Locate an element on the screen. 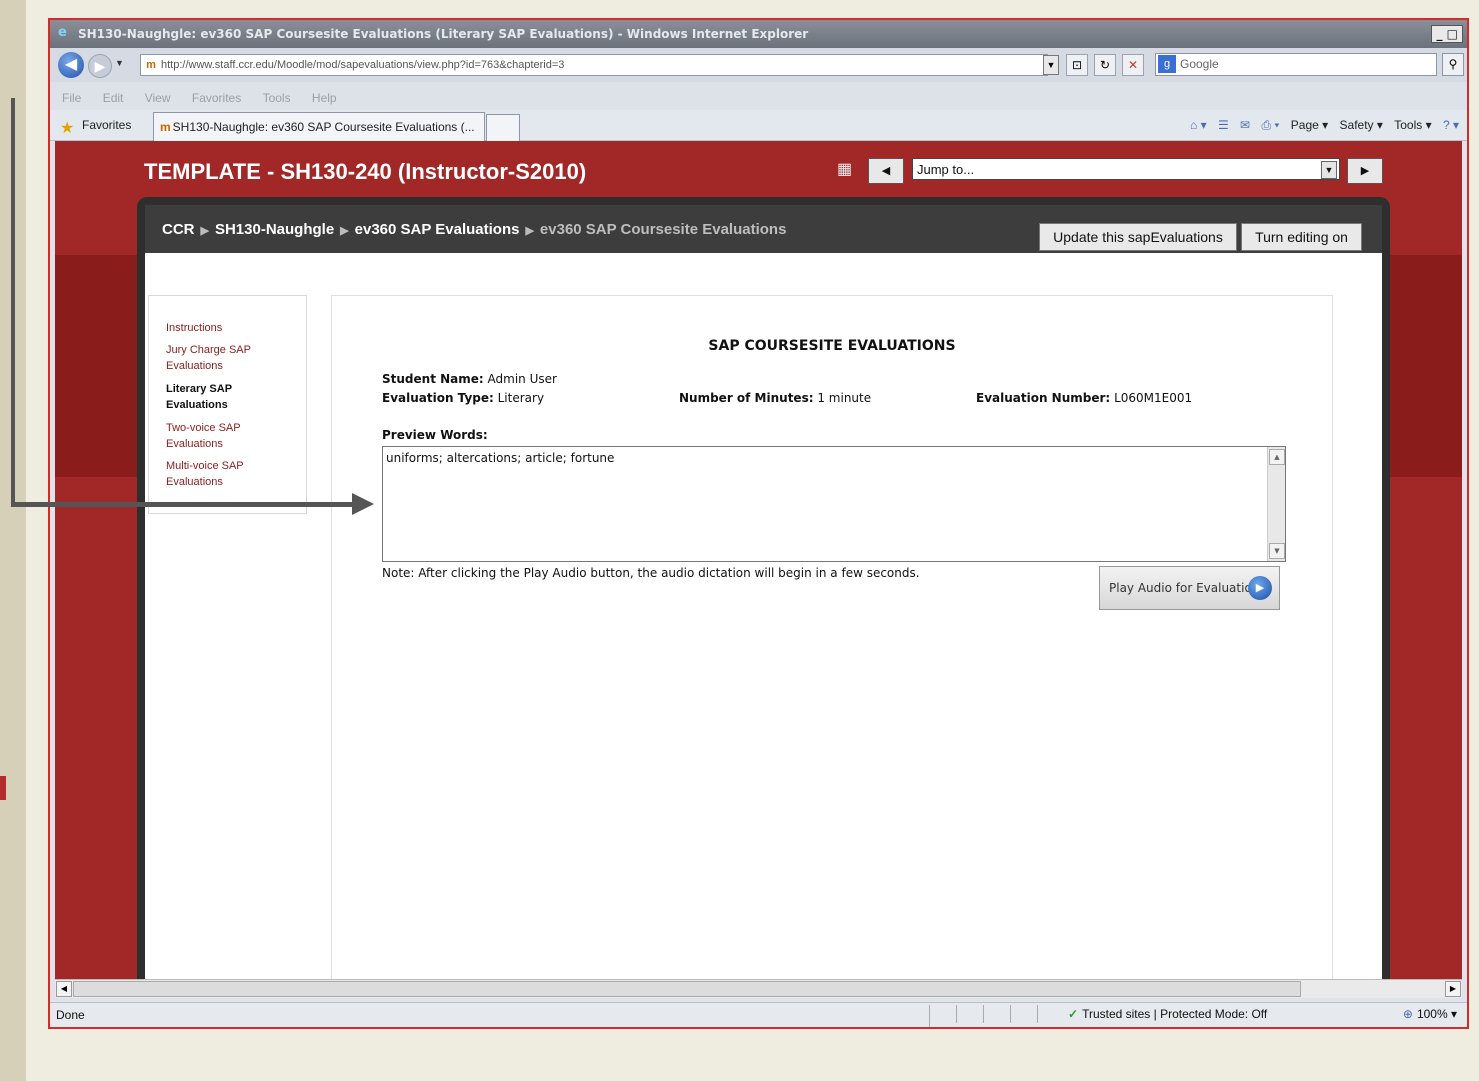 The height and width of the screenshot is (1081, 1479). checkmark-icon: ✓ is located at coordinates (1073, 1014).